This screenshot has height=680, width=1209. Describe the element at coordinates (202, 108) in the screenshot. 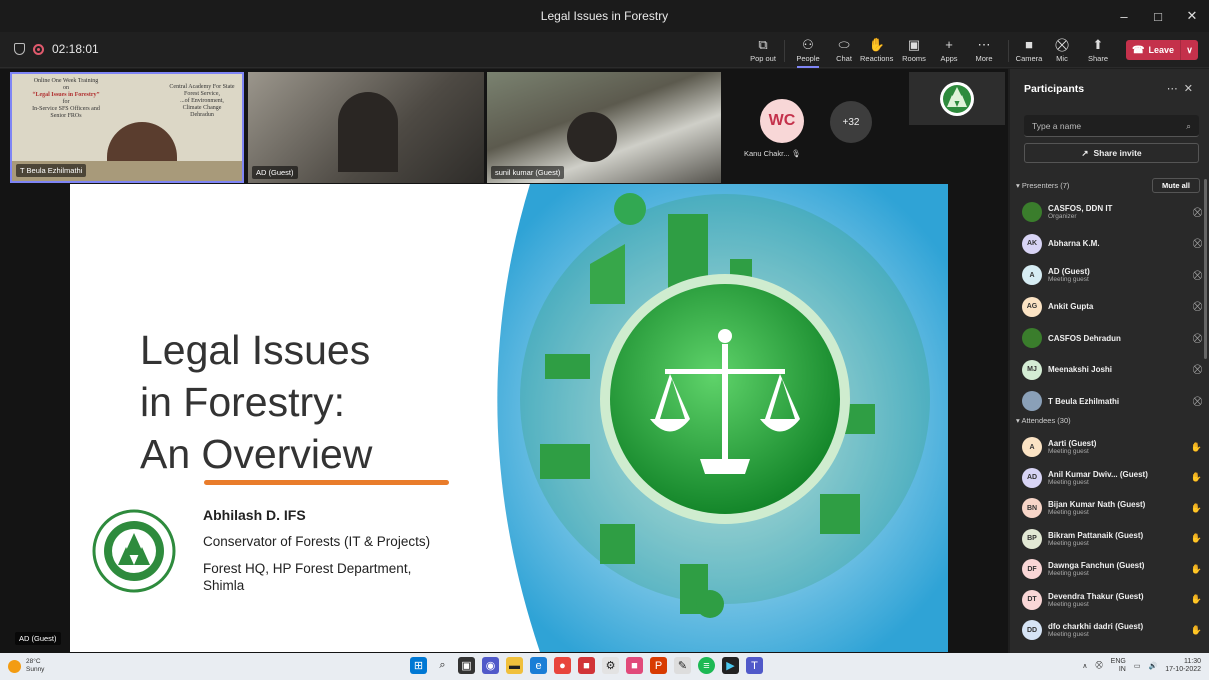

I see `tile-text-line: Climate Change` at that location.